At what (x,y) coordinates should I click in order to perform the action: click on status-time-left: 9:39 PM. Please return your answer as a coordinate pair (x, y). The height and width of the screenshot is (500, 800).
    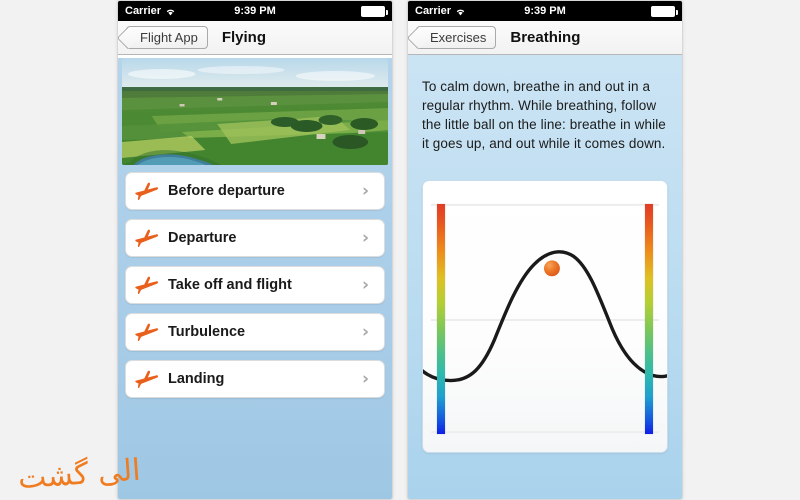
    Looking at the image, I should click on (255, 11).